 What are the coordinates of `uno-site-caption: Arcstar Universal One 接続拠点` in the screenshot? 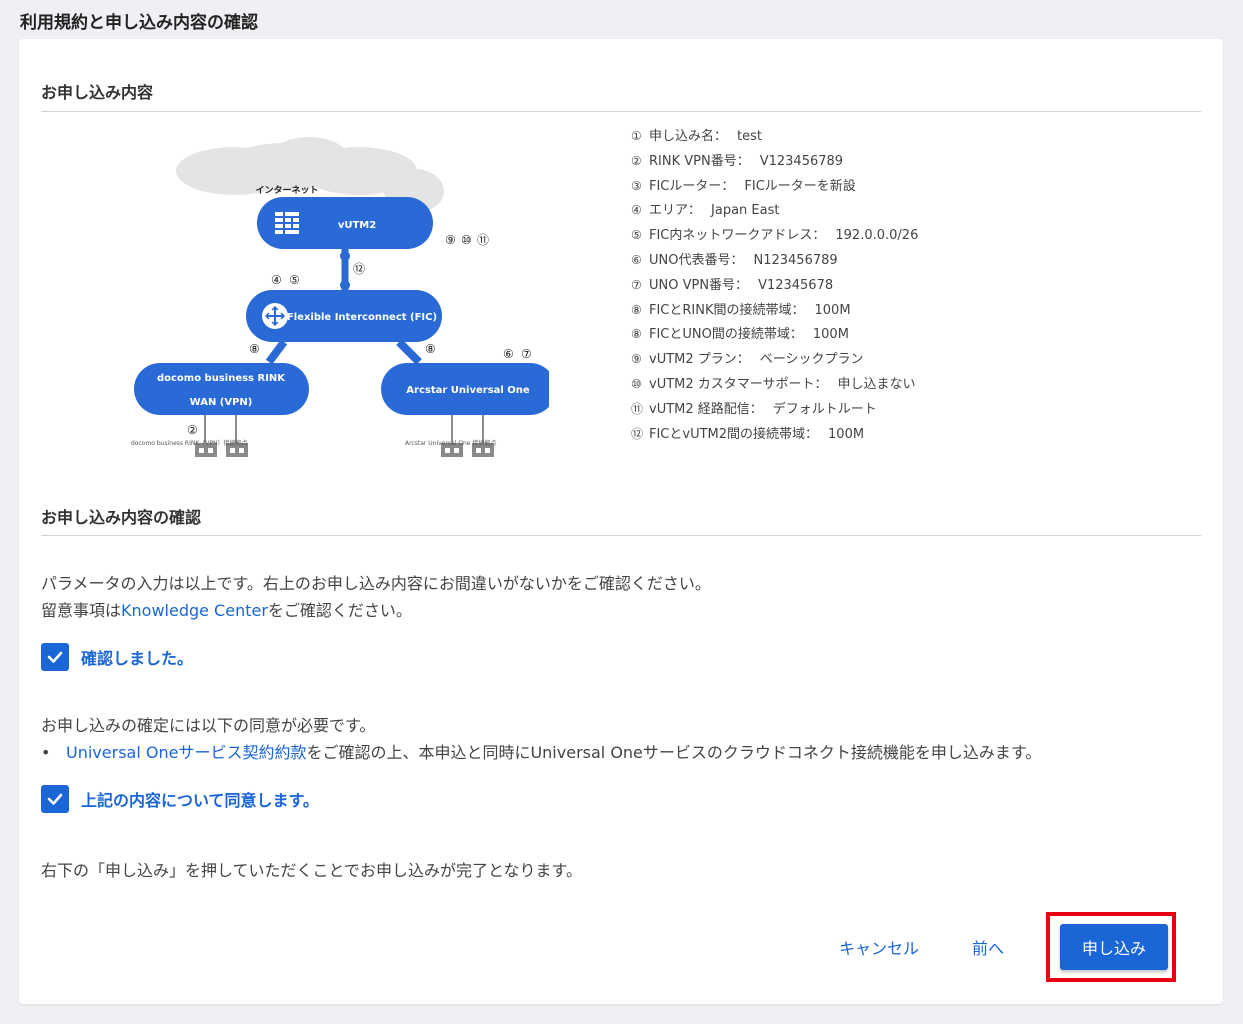 It's located at (451, 443).